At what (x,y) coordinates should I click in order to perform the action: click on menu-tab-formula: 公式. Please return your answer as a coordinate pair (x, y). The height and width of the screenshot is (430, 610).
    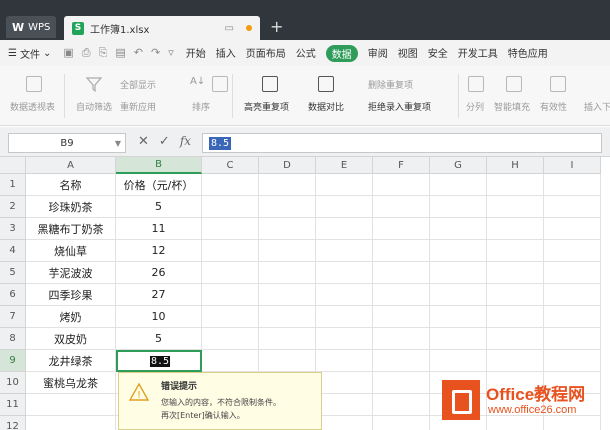
    Looking at the image, I should click on (306, 53).